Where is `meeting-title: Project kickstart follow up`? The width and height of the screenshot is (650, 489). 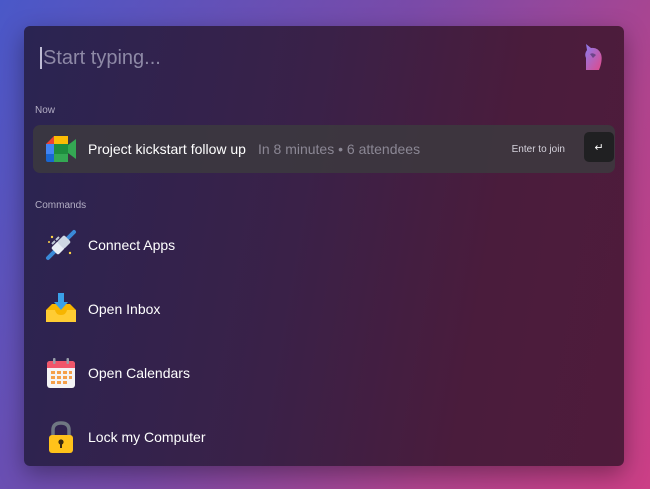 meeting-title: Project kickstart follow up is located at coordinates (167, 149).